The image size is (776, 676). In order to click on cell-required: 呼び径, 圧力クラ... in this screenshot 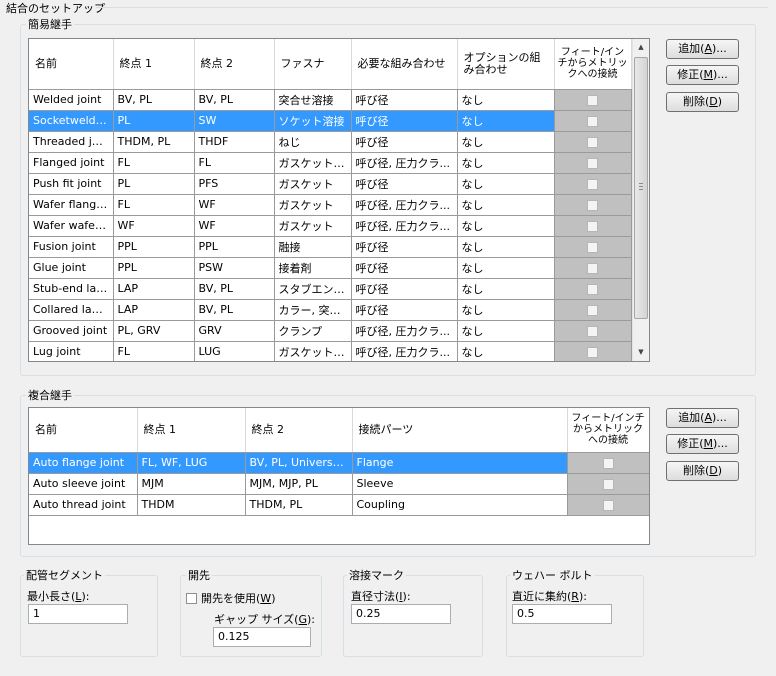, I will do `click(404, 226)`.